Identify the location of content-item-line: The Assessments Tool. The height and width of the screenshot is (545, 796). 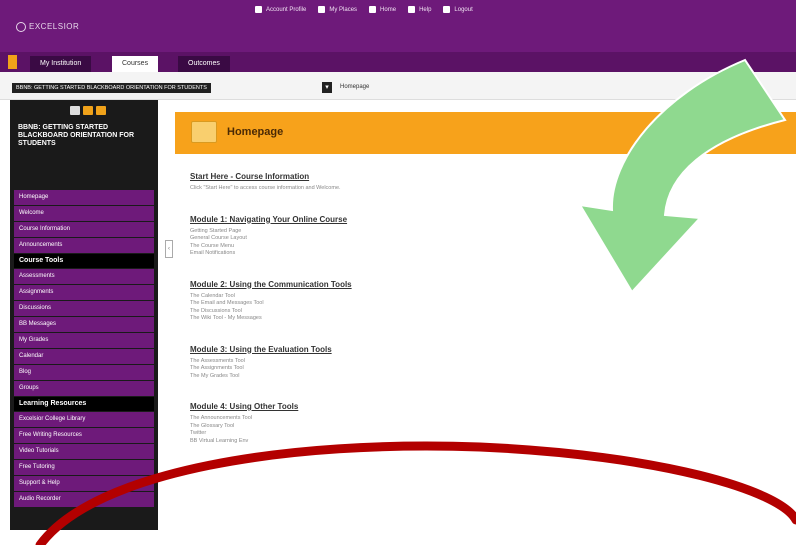
(217, 360).